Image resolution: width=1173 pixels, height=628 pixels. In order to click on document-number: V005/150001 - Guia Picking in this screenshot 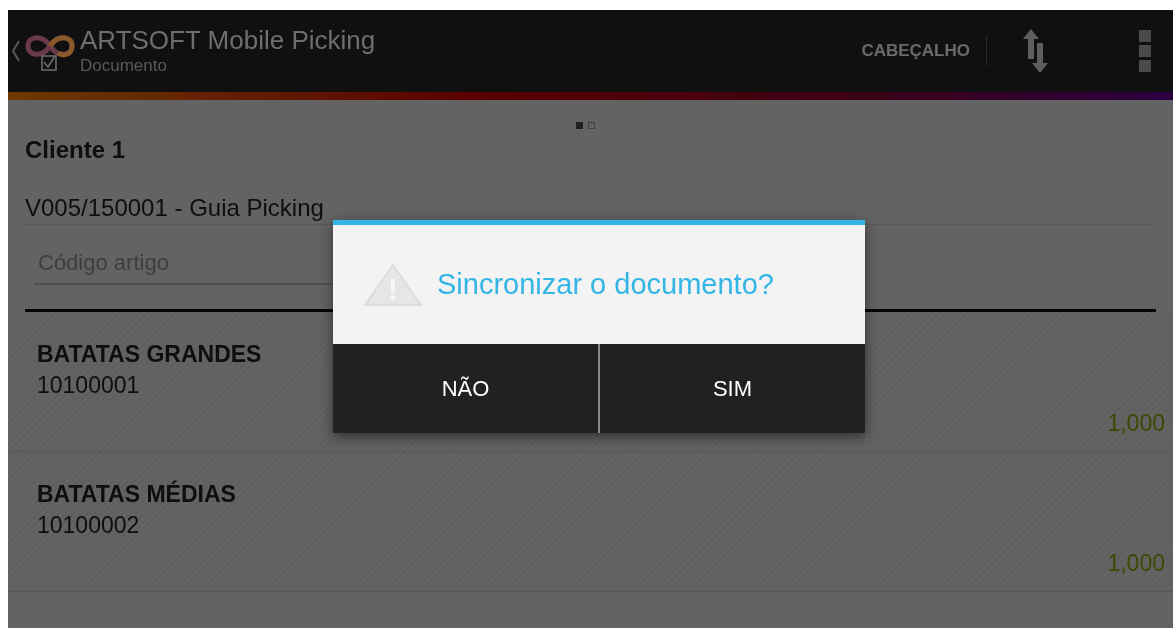, I will do `click(175, 208)`.